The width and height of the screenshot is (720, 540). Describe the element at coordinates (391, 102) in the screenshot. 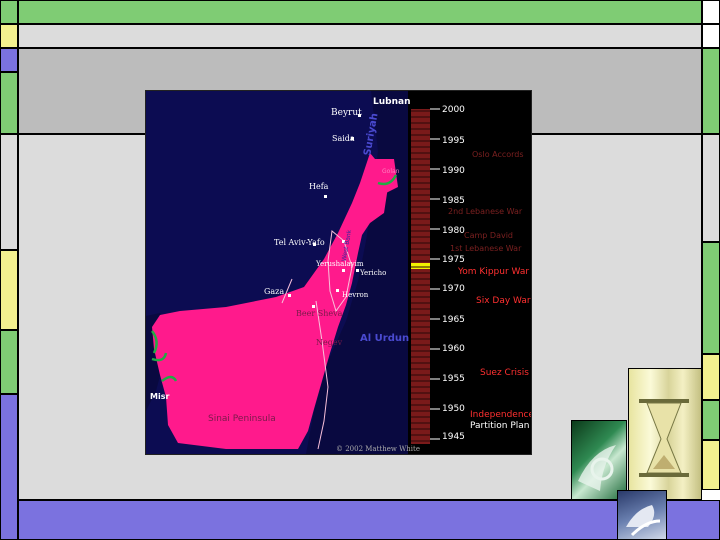

I see `label-lubnan: Lubnan` at that location.